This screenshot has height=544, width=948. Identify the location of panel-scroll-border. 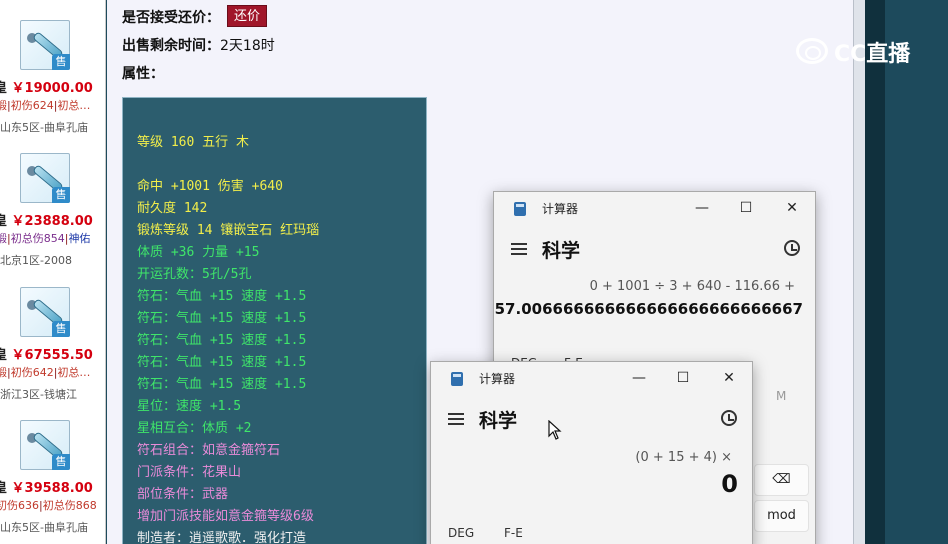
(859, 272).